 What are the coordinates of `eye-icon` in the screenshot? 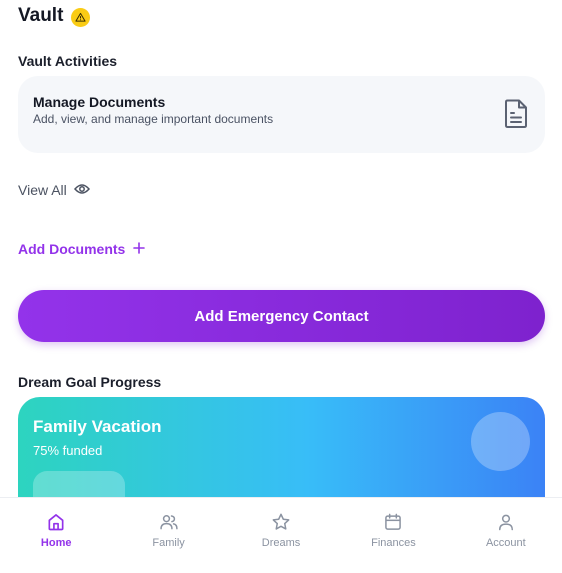 It's located at (81, 190).